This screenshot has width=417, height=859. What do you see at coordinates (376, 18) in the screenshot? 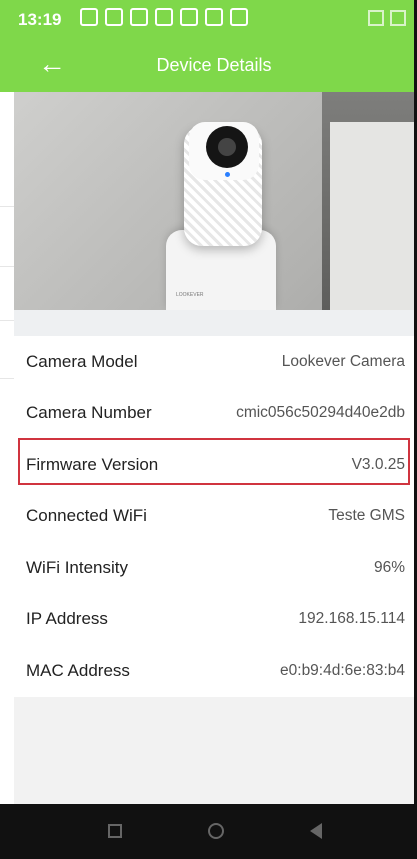
I see `wifi-icon` at bounding box center [376, 18].